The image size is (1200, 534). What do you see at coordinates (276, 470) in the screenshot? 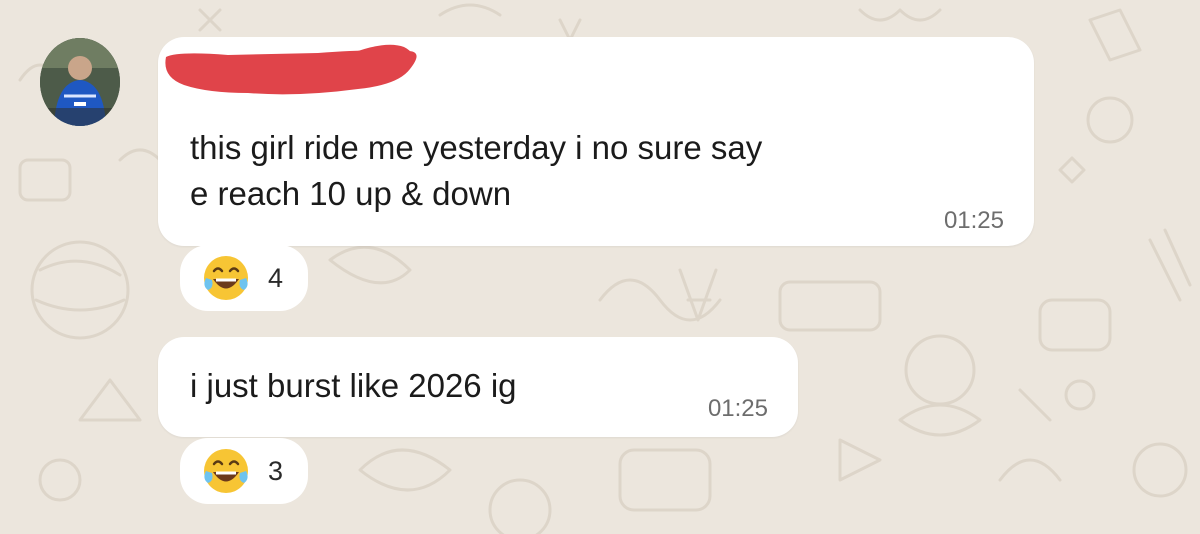
I see `reaction-count: 3` at bounding box center [276, 470].